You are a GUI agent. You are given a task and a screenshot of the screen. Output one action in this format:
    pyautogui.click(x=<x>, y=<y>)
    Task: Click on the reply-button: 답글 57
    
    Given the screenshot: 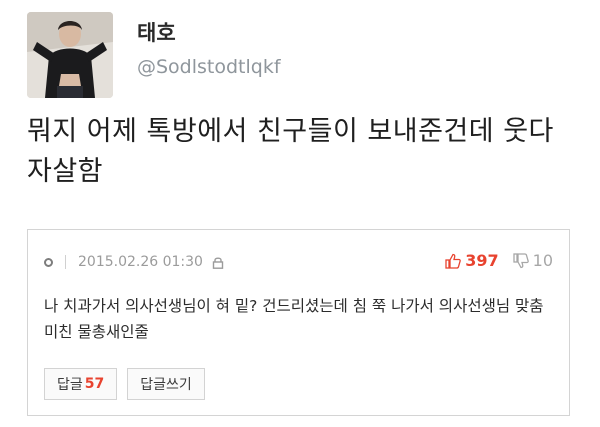 What is the action you would take?
    pyautogui.click(x=81, y=384)
    